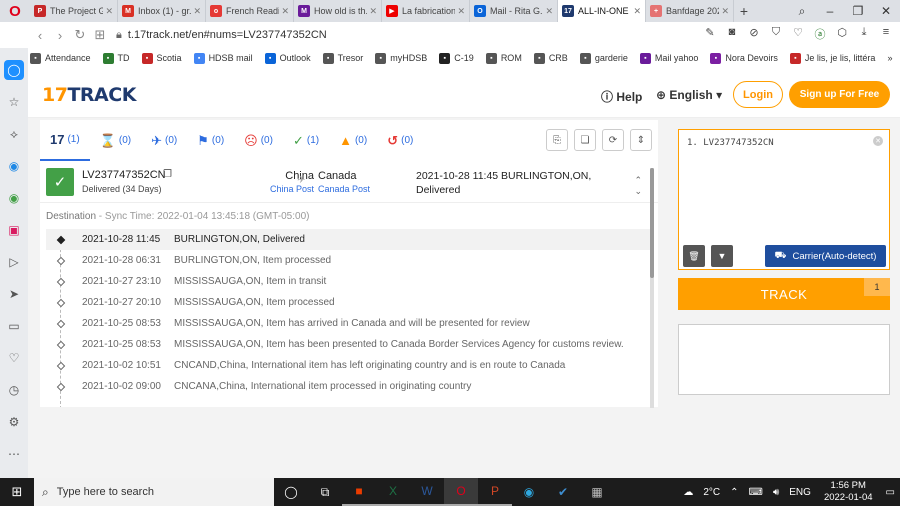 This screenshot has height=506, width=900. What do you see at coordinates (638, 186) in the screenshot?
I see `expand-chevron-icon: ⌃ ⌄` at bounding box center [638, 186].